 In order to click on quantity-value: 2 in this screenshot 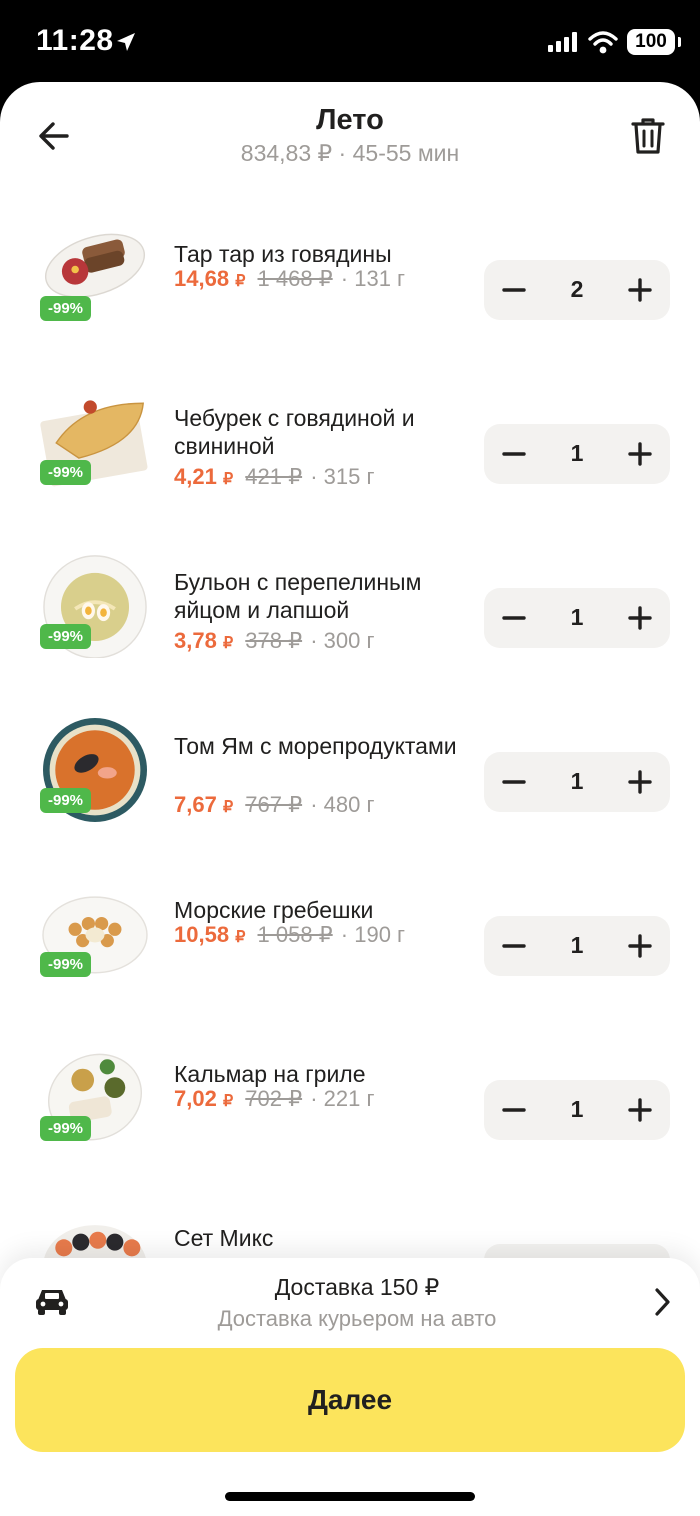, I will do `click(577, 289)`.